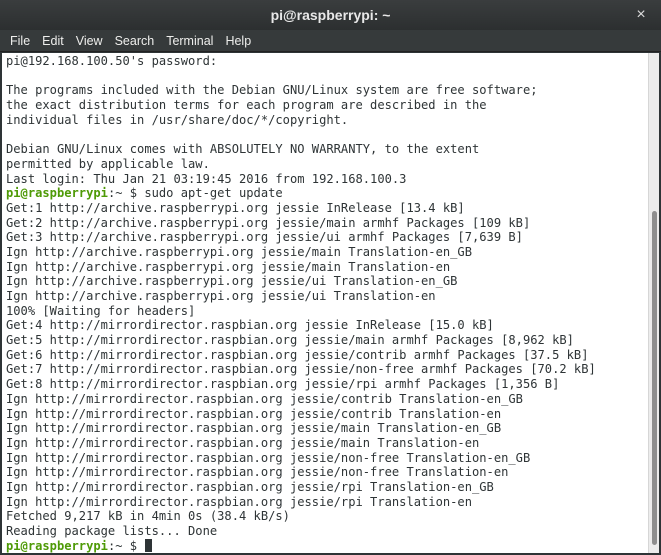  I want to click on title-bar: pi@raspberrypi: ~ ×, so click(330, 15).